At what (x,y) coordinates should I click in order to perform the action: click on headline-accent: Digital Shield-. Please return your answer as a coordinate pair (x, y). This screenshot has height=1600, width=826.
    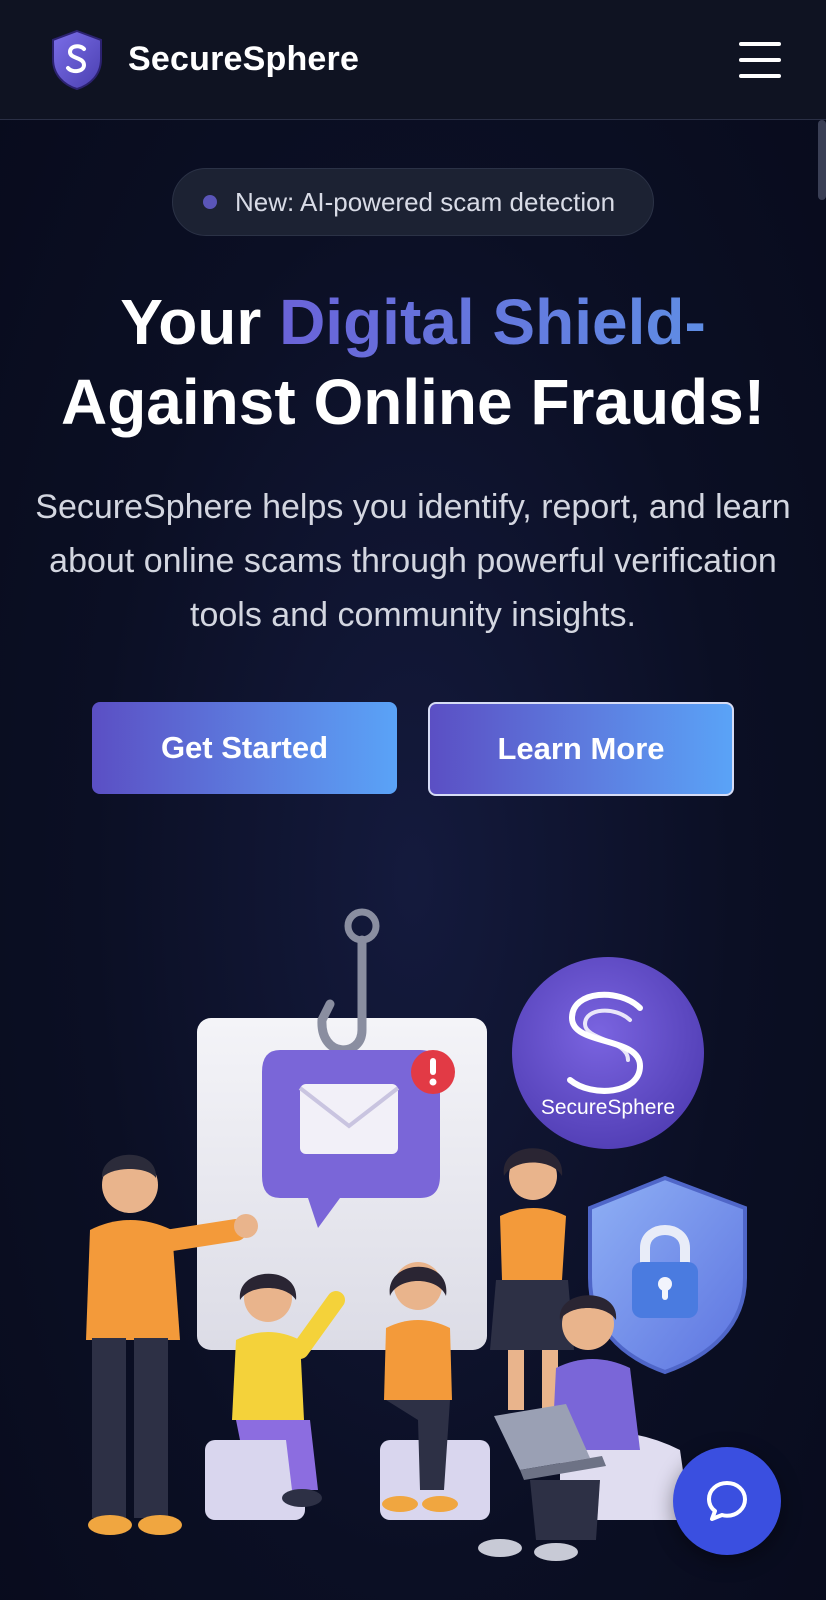
    Looking at the image, I should click on (492, 322).